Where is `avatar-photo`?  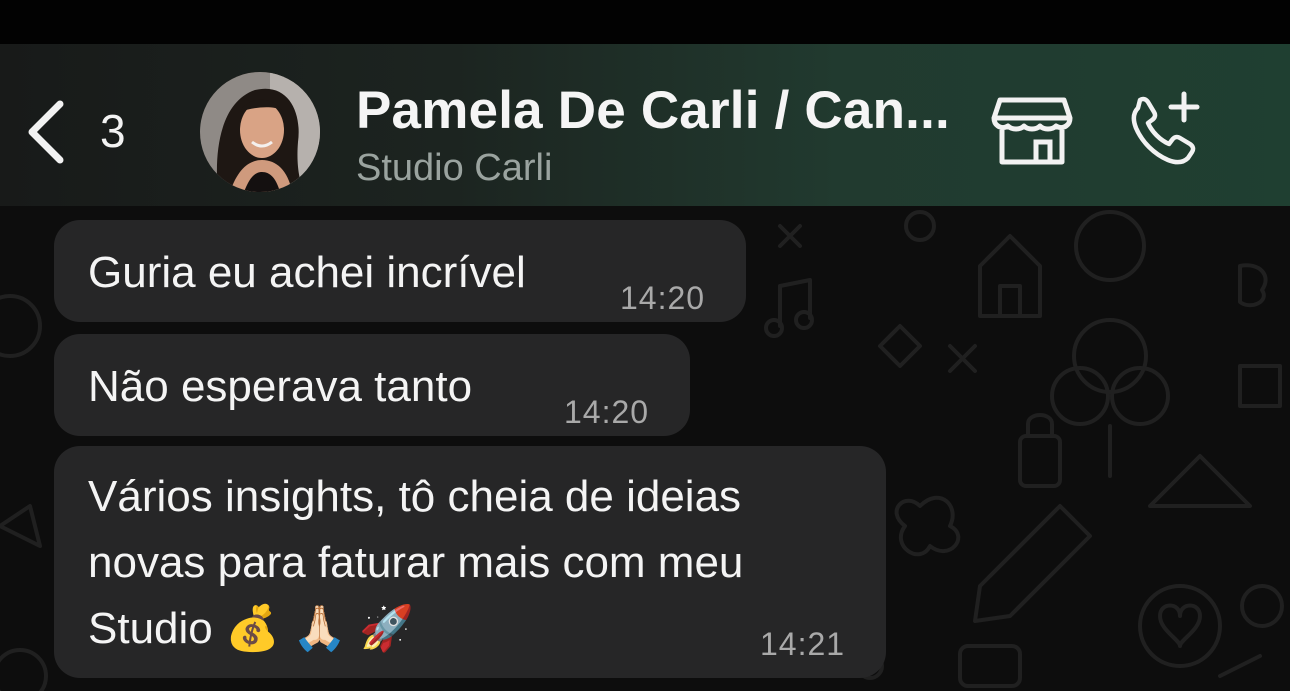
avatar-photo is located at coordinates (260, 132).